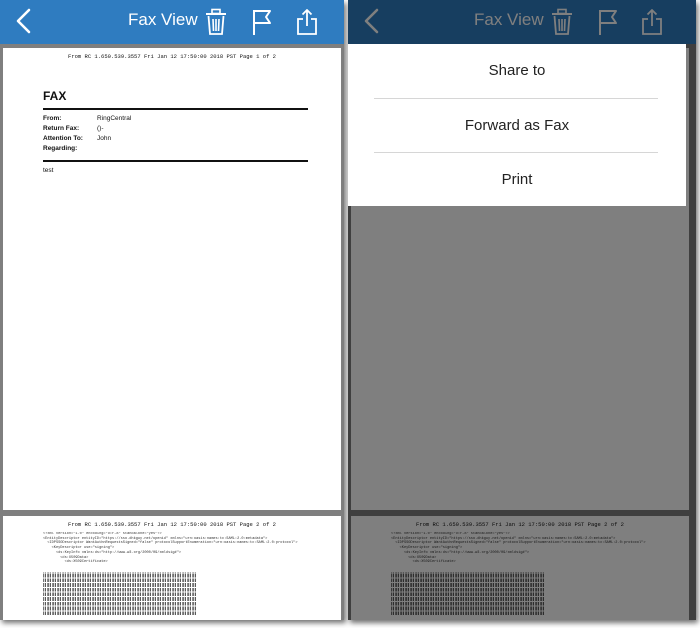  I want to click on share-icon, so click(307, 22).